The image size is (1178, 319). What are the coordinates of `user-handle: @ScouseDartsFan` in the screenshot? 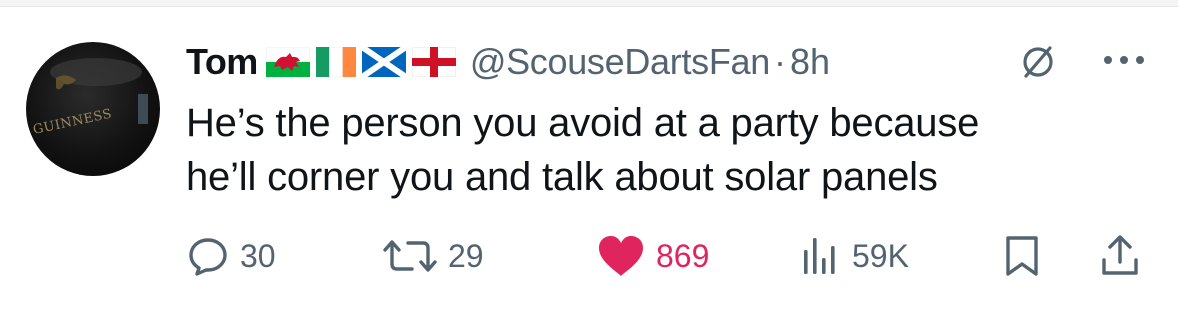 It's located at (620, 62).